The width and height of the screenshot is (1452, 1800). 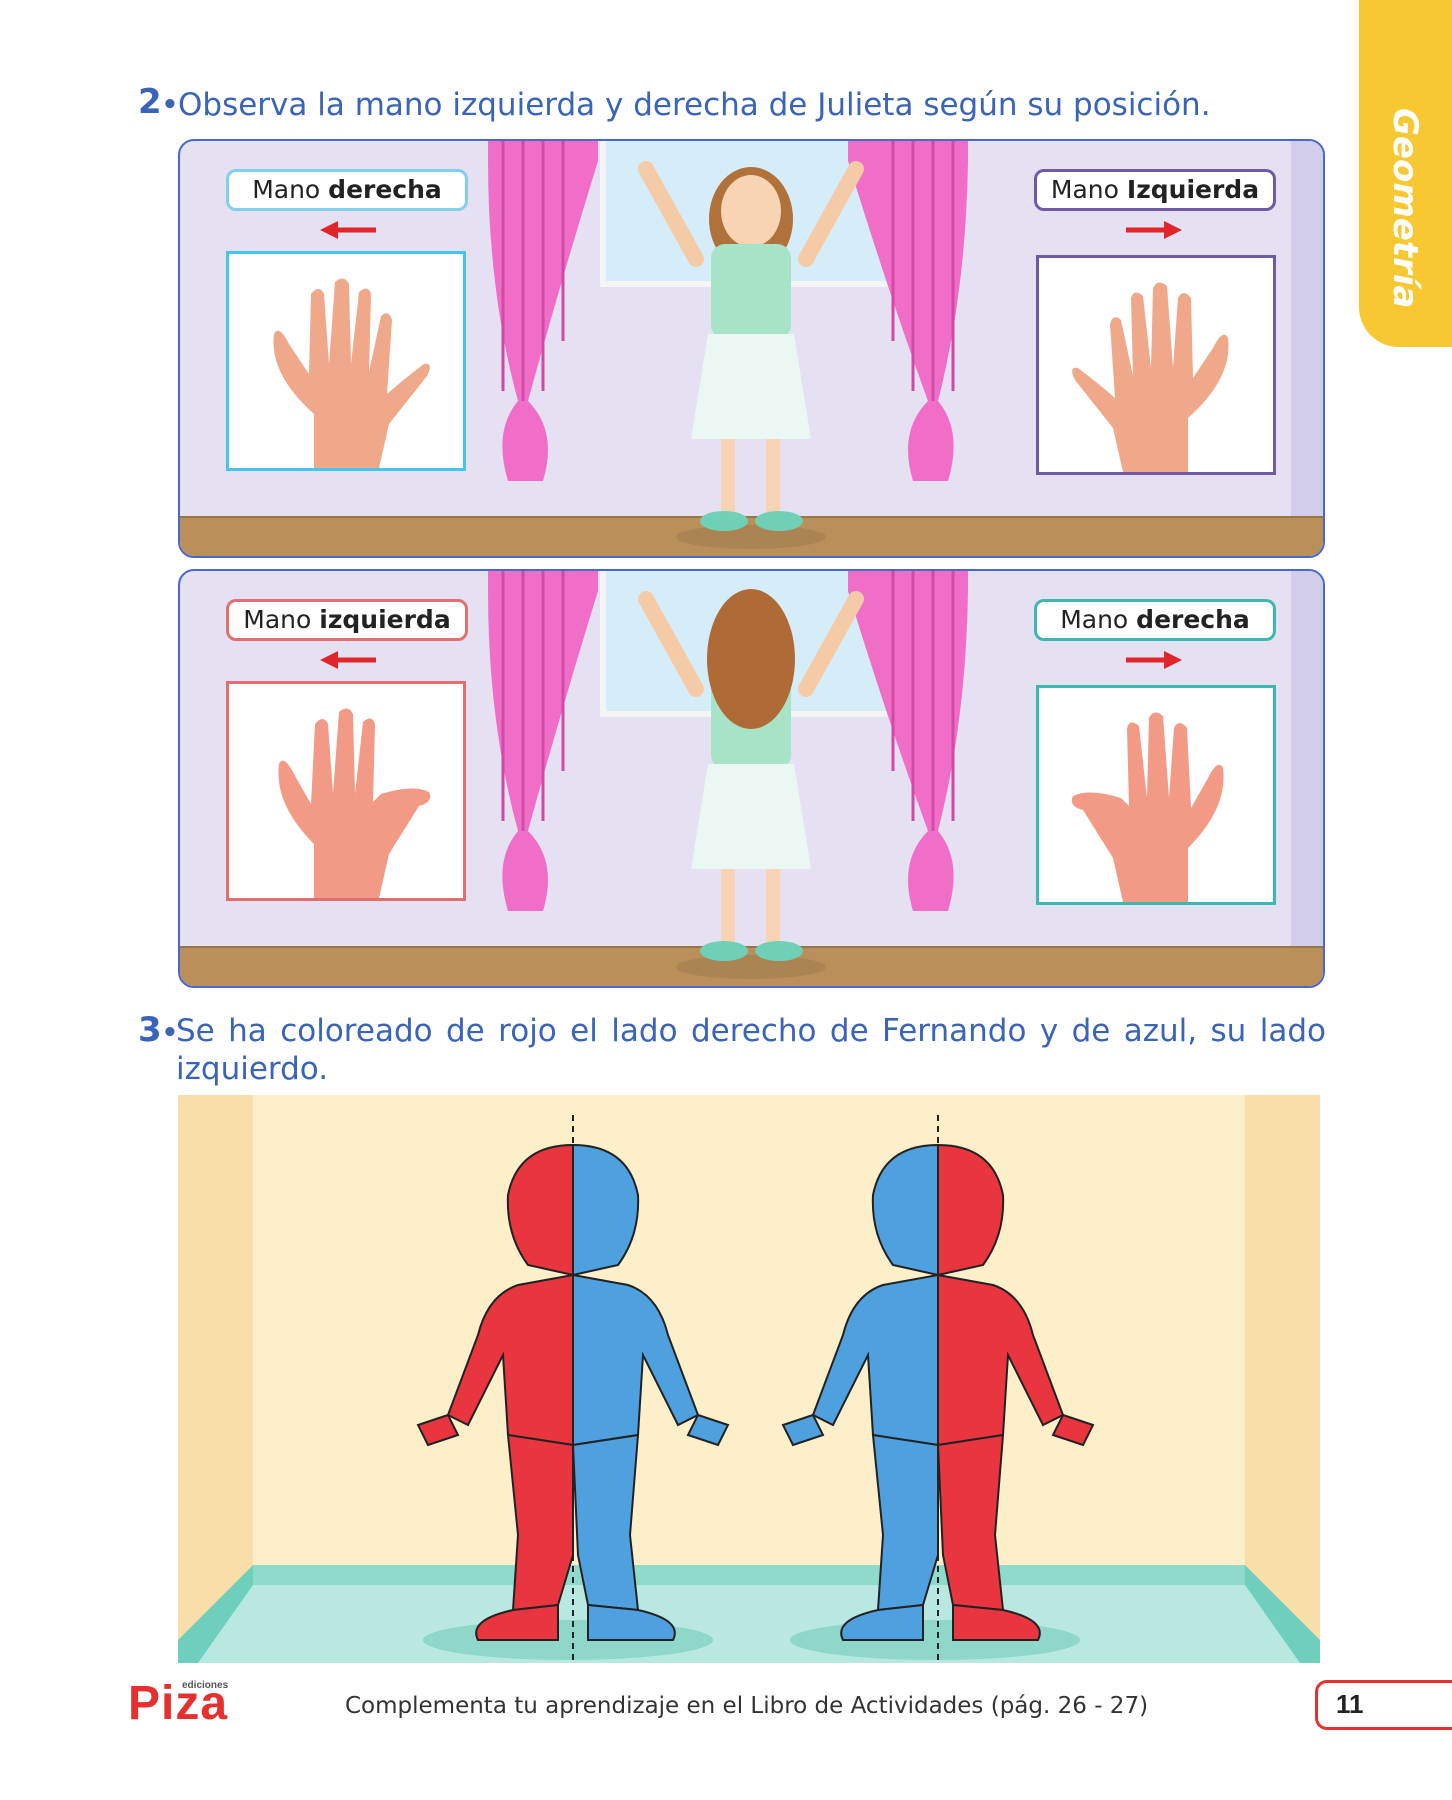 I want to click on label-bold: izquierda, so click(x=385, y=619).